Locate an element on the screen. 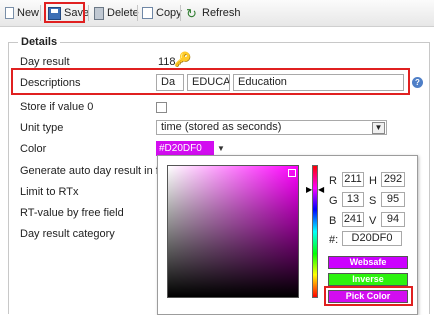 This screenshot has height=315, width=434. store-if-zero-checkbox is located at coordinates (161, 107).